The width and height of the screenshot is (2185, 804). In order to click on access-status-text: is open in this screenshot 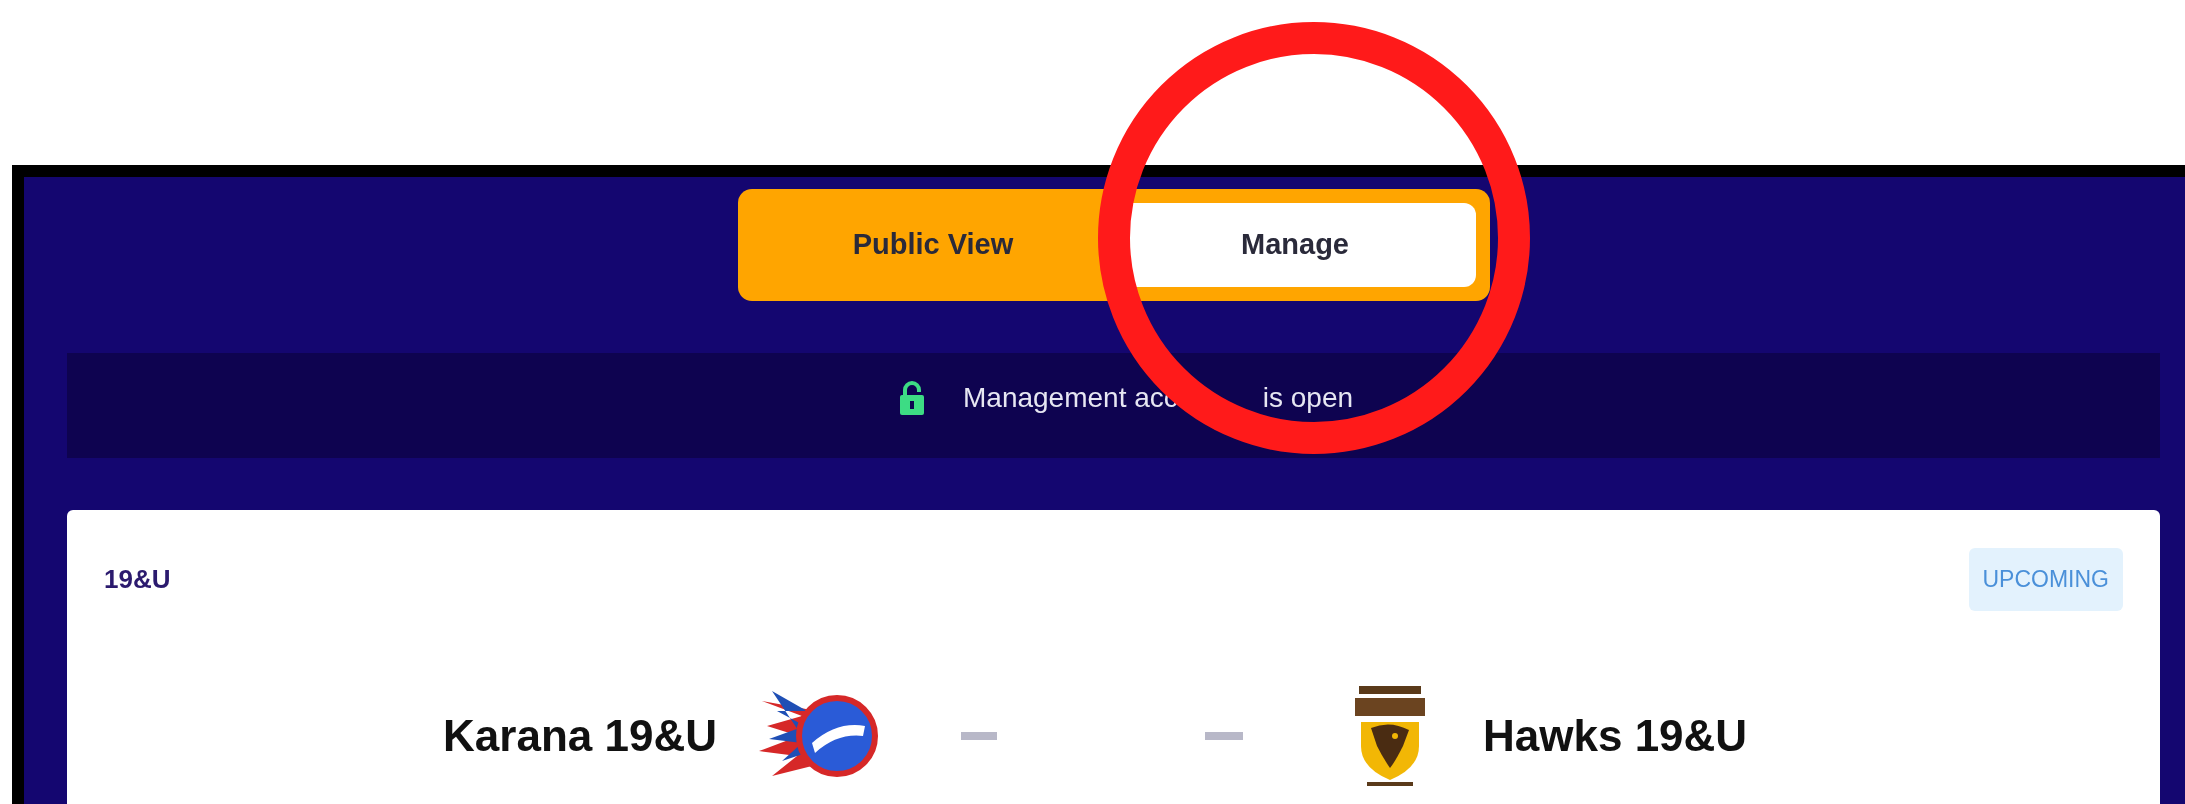, I will do `click(1308, 397)`.